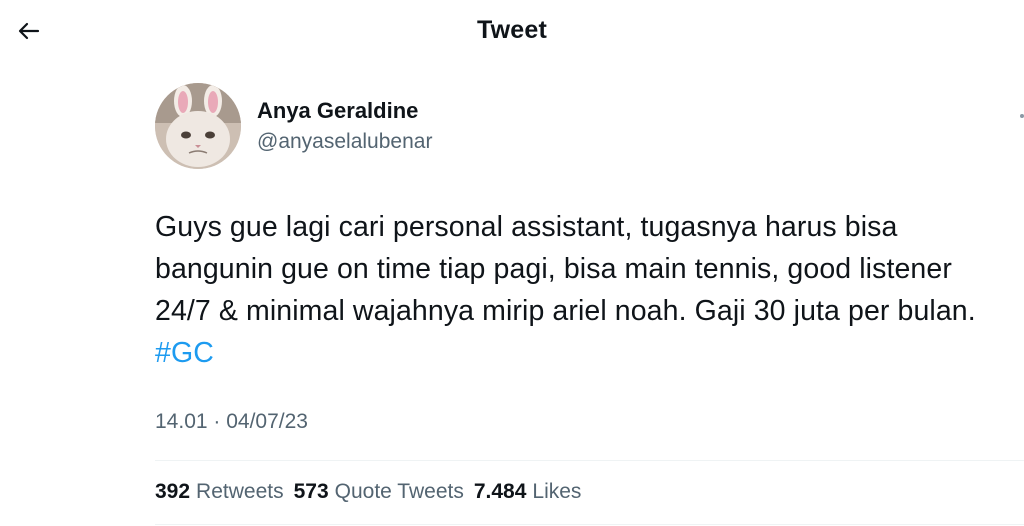 The height and width of the screenshot is (526, 1024). I want to click on hashtag-link: #GC, so click(184, 353).